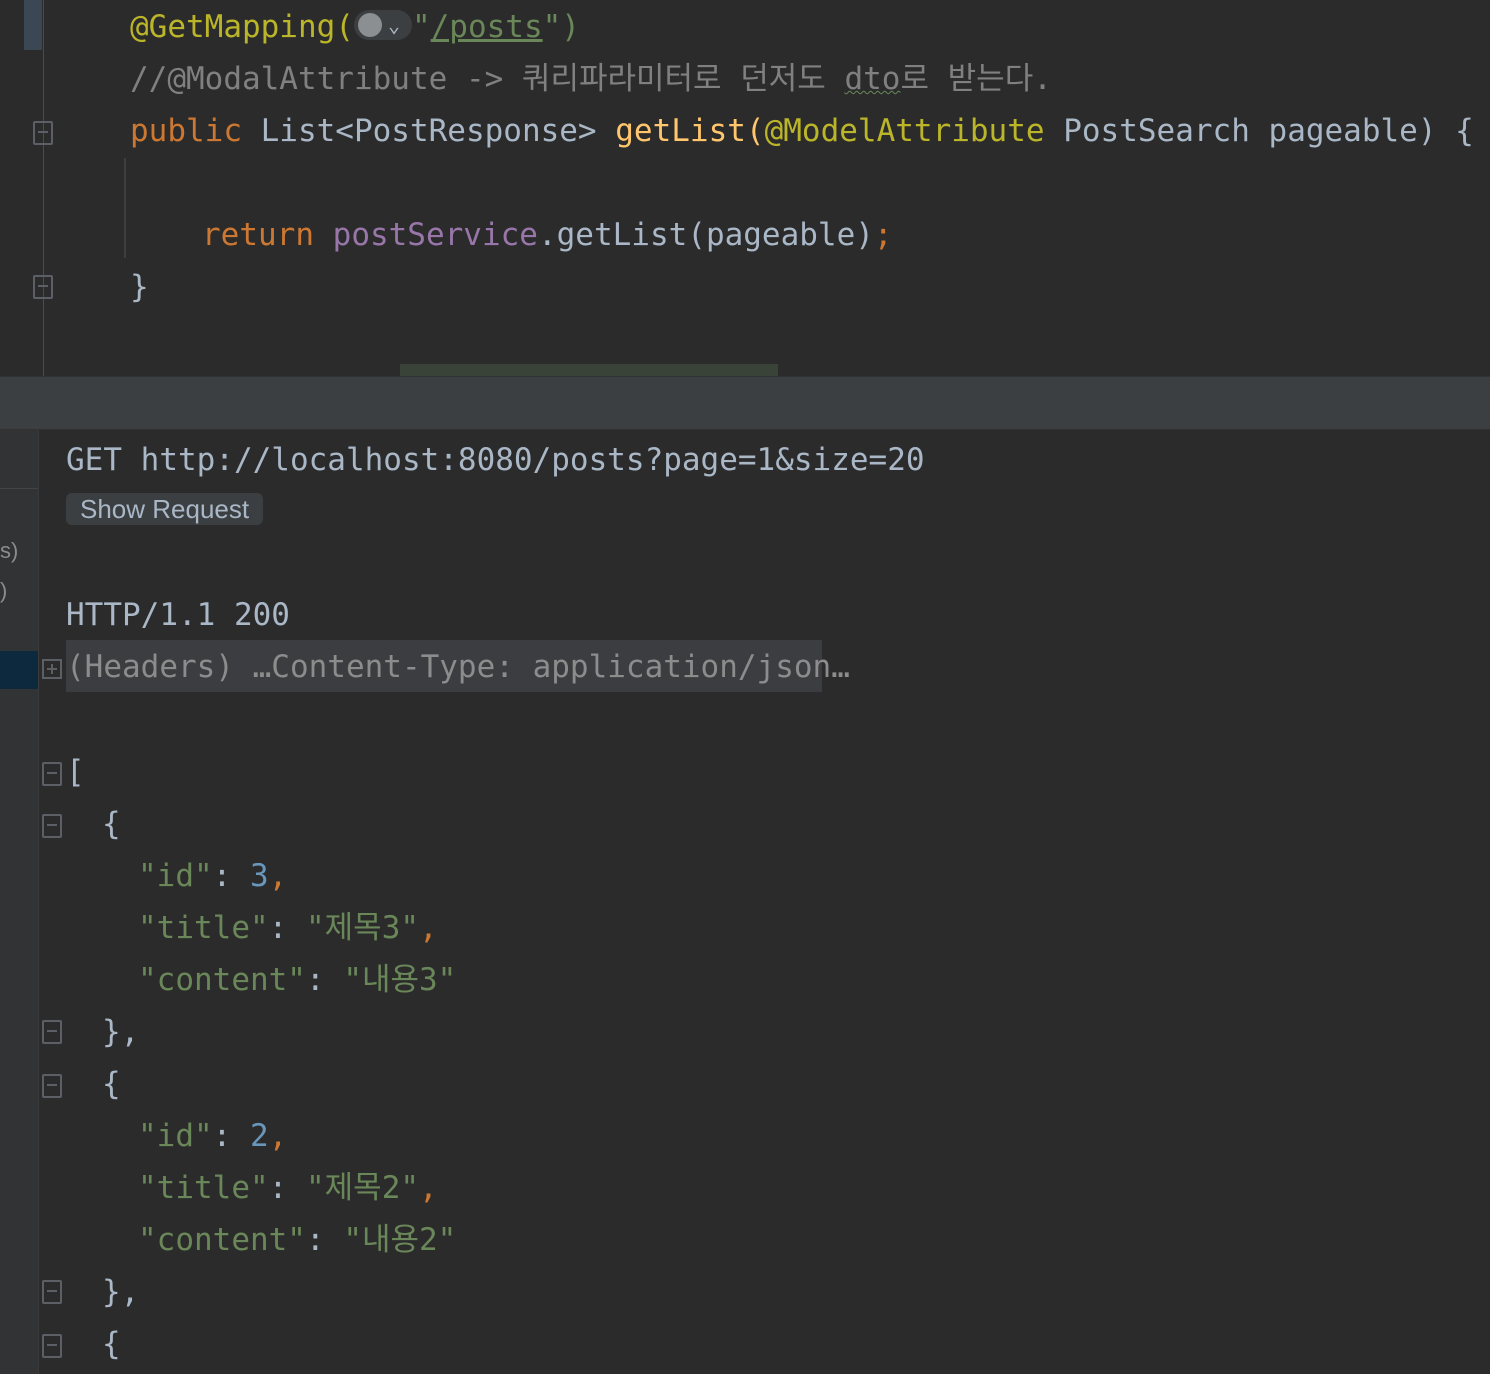 The height and width of the screenshot is (1374, 1490). I want to click on expand-headers-icon, so click(52, 669).